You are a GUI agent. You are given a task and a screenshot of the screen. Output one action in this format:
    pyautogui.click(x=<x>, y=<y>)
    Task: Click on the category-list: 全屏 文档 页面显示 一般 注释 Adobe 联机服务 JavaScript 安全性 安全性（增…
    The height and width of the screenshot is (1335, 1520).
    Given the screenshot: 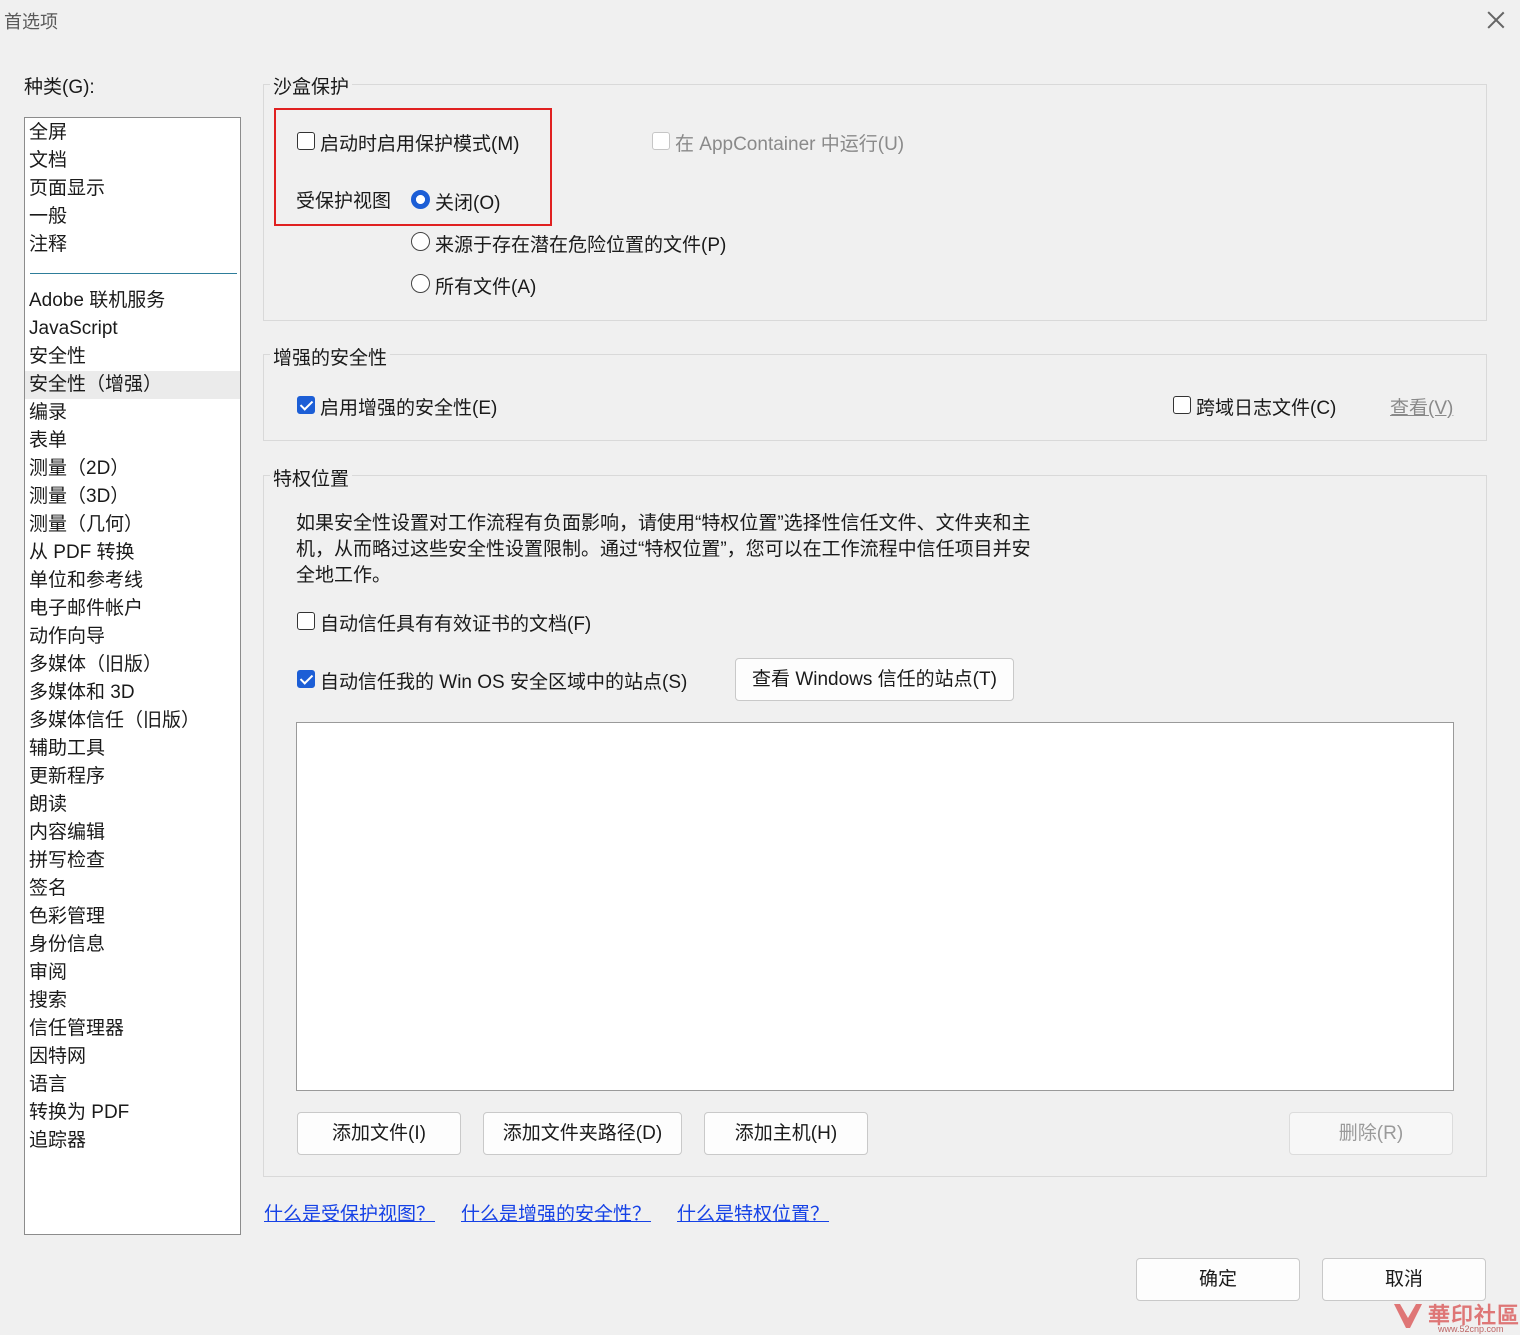 What is the action you would take?
    pyautogui.click(x=132, y=676)
    